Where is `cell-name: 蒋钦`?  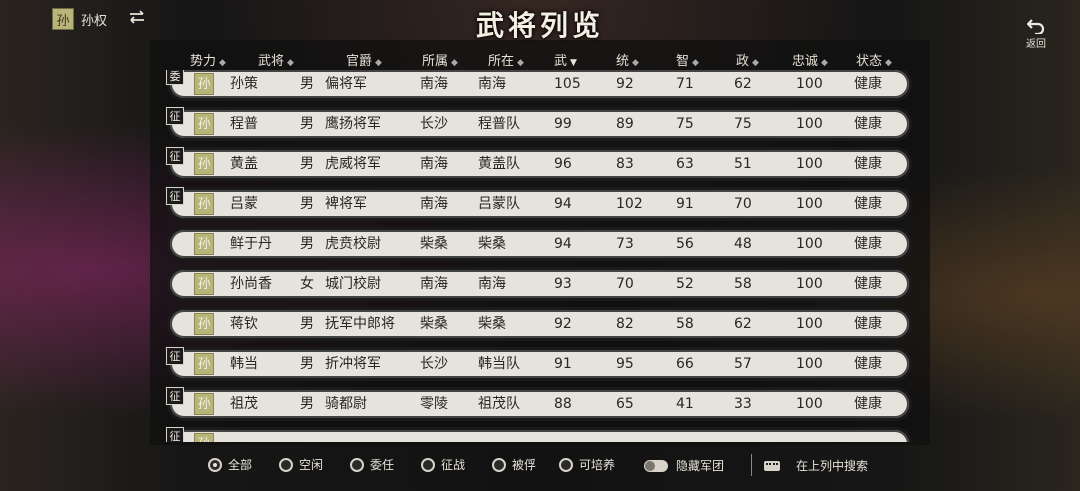 cell-name: 蒋钦 is located at coordinates (244, 324).